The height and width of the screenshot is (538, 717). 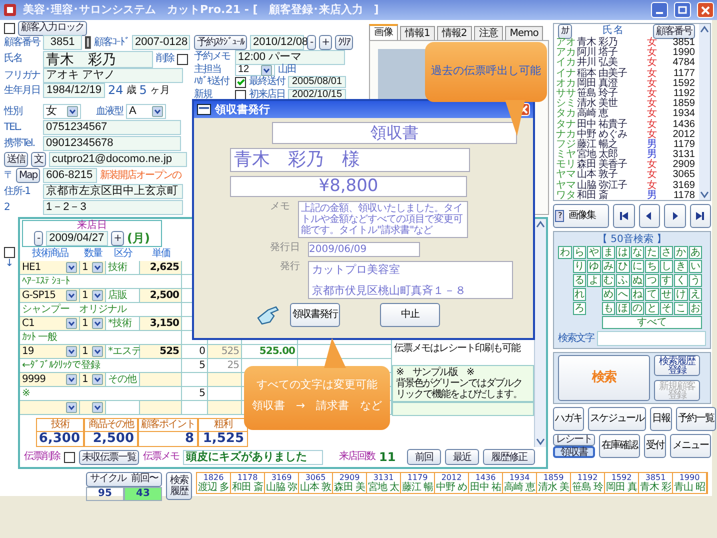 What do you see at coordinates (593, 252) in the screenshot?
I see `kana-key: や` at bounding box center [593, 252].